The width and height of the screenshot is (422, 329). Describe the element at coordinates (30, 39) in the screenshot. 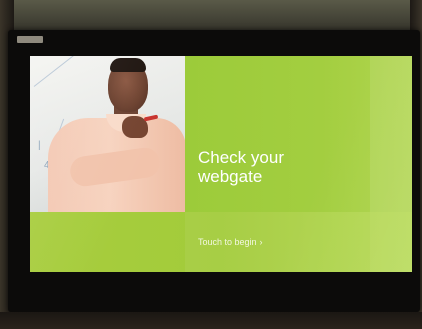

I see `monitor-brand-badge` at that location.